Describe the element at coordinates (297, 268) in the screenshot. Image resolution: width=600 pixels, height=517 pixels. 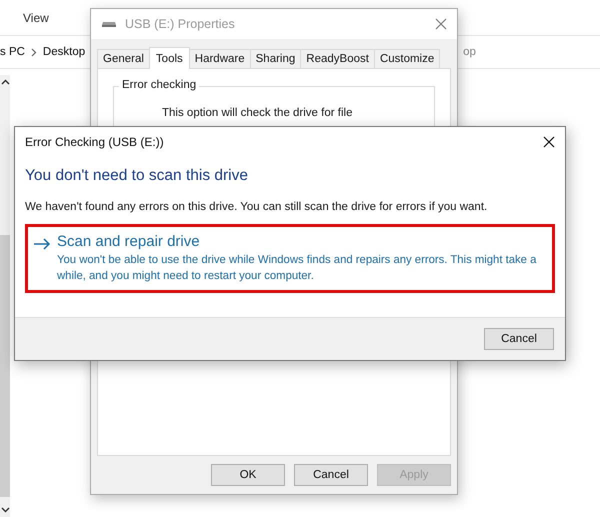
I see `option-description: You won't be able to use the drive while Windows finds and repairs any errors. This might take a while, and you might need to restart your computer.` at that location.